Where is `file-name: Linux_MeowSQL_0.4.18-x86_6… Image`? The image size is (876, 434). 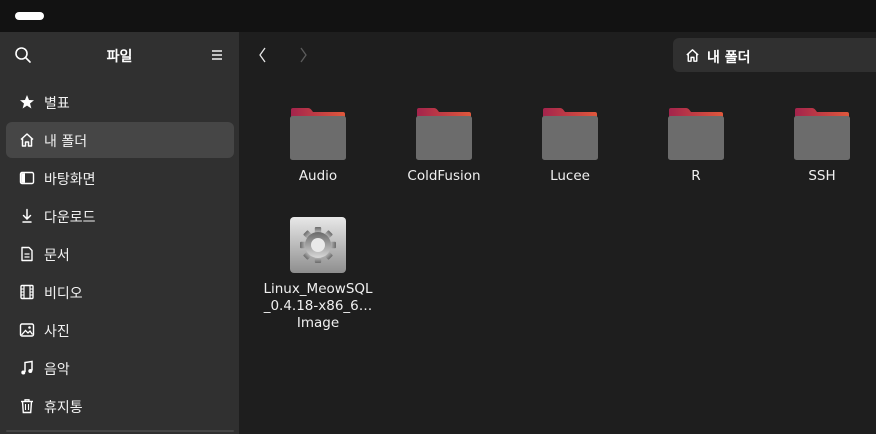 file-name: Linux_MeowSQL_0.4.18-x86_6… Image is located at coordinates (318, 306).